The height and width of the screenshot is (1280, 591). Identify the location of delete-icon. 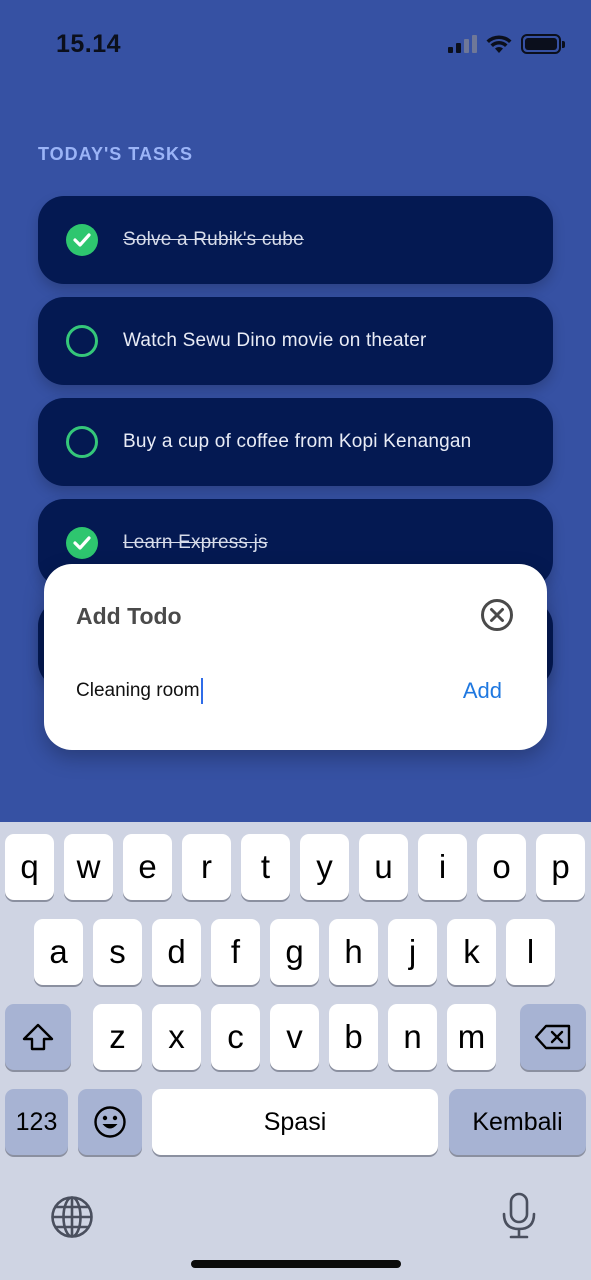
(552, 1037).